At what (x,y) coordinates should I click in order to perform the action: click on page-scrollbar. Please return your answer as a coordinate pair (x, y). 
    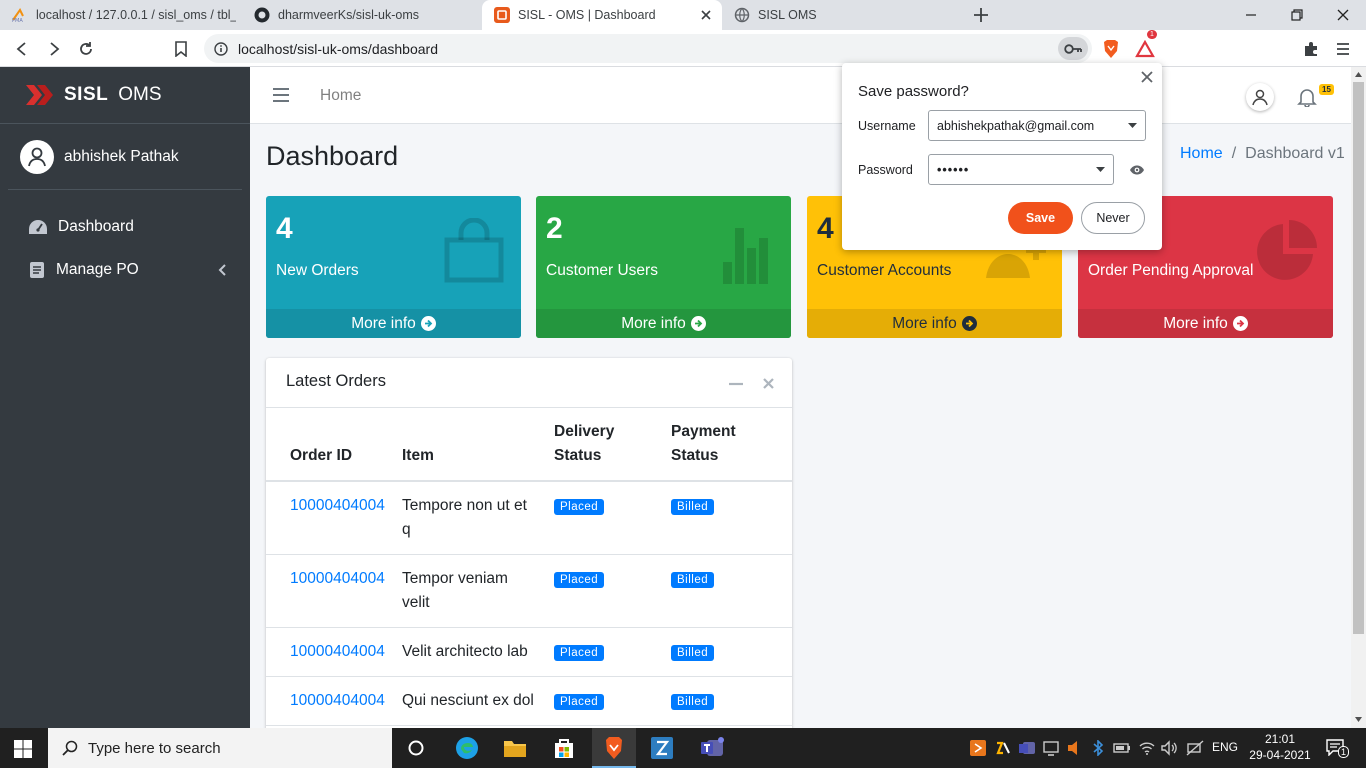
    Looking at the image, I should click on (1358, 397).